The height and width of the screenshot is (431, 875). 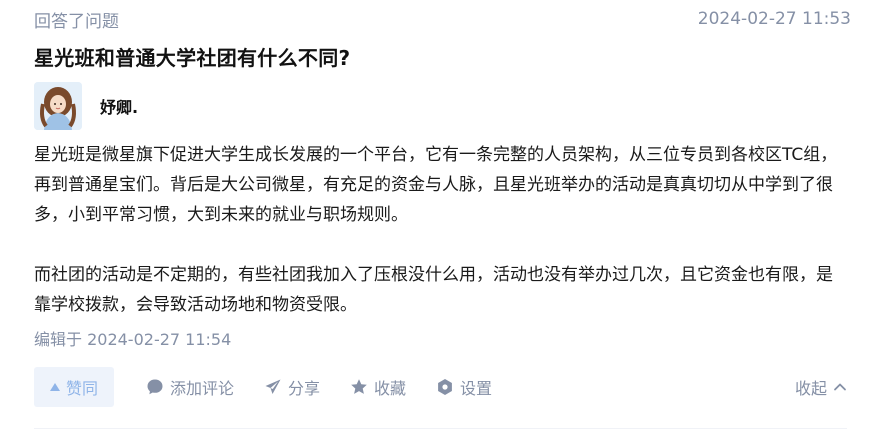 I want to click on upvote-button: 赞同, so click(x=74, y=387).